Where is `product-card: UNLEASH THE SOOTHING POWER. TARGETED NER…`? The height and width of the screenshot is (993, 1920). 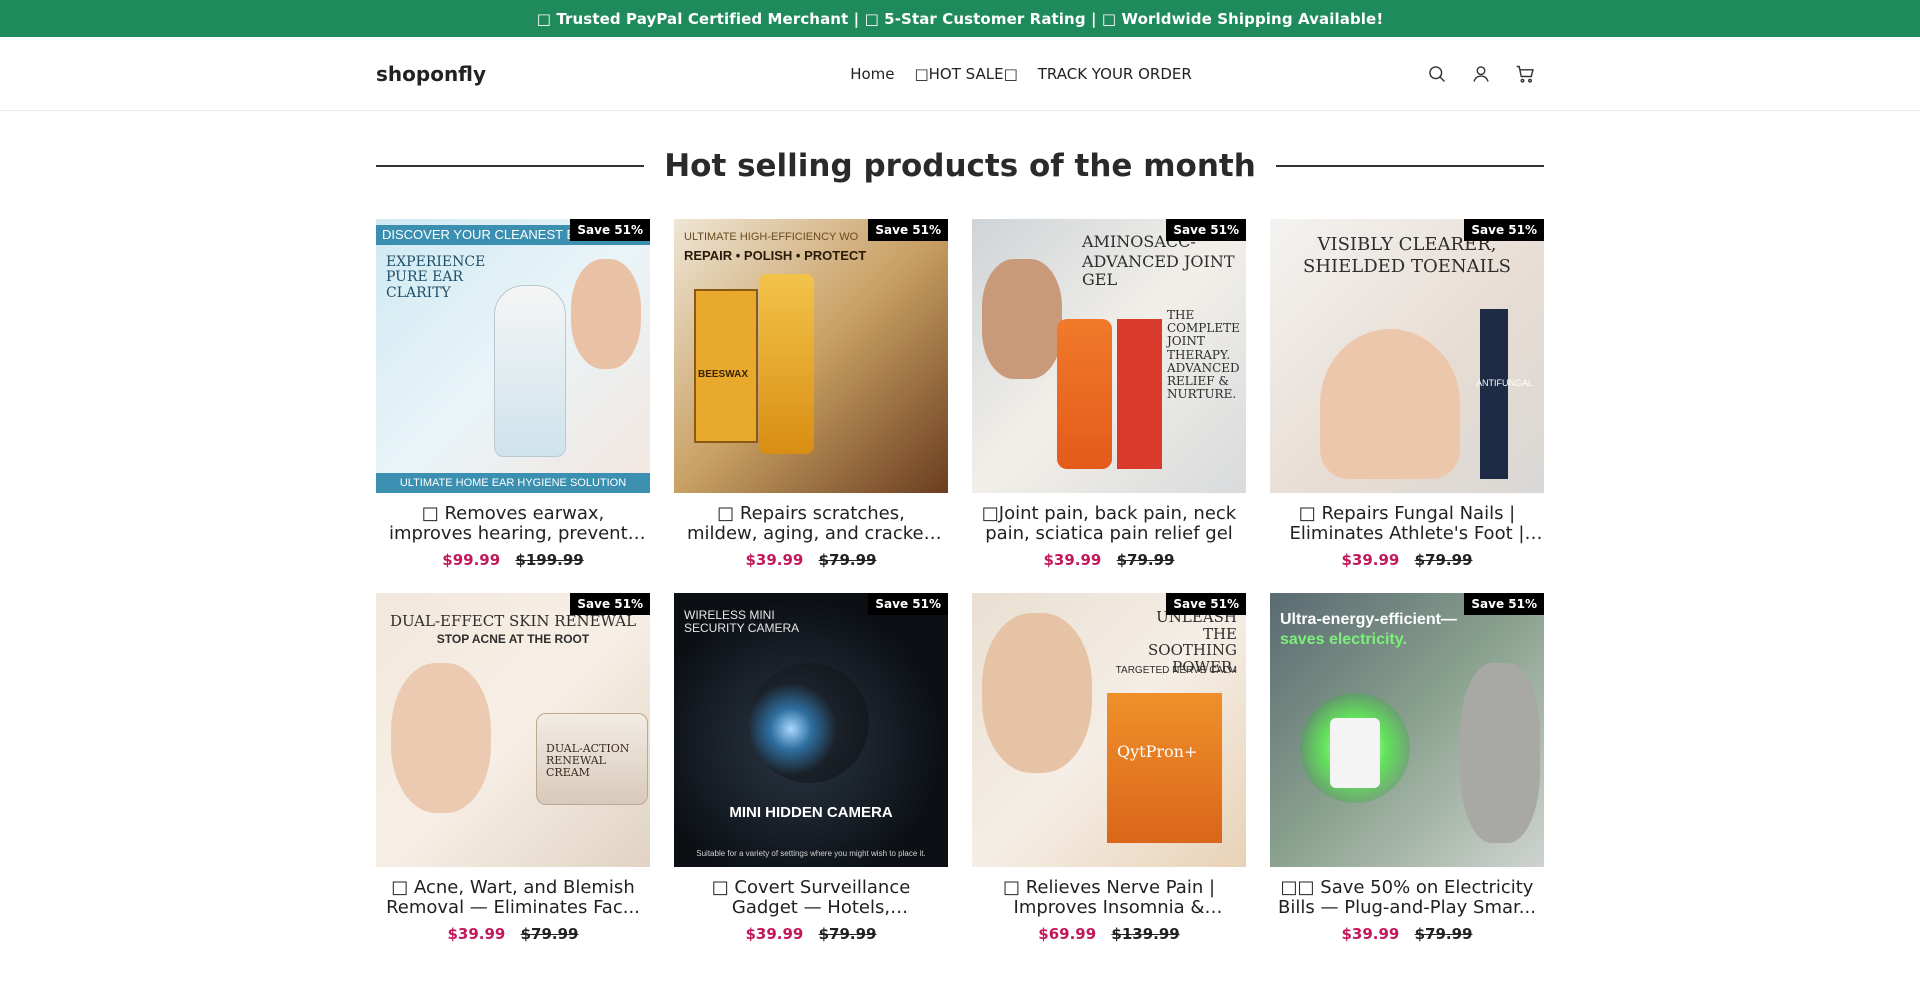 product-card: UNLEASH THE SOOTHING POWER. TARGETED NER… is located at coordinates (1109, 768).